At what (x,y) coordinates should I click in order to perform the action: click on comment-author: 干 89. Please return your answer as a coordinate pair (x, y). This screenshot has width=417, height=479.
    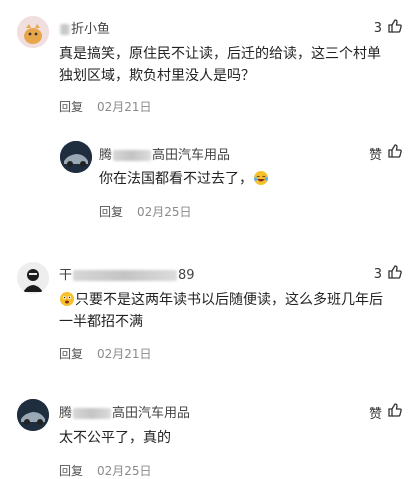
    Looking at the image, I should click on (127, 273).